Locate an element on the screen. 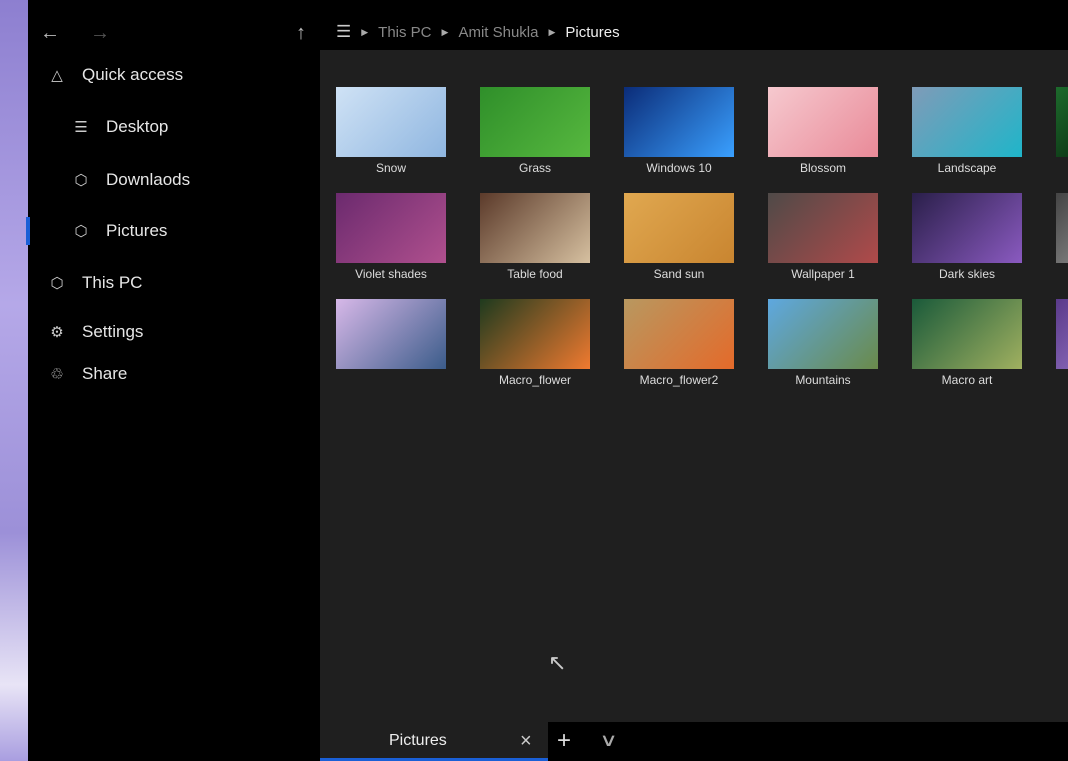 This screenshot has width=1068, height=761. pin-icon: △ is located at coordinates (57, 75).